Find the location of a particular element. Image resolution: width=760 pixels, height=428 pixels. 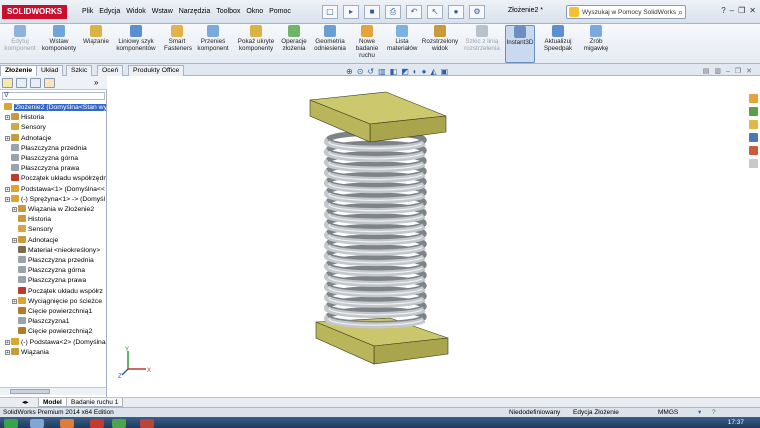

ribbon-button-15: Aktualizuj Speedpak is located at coordinates (558, 44).